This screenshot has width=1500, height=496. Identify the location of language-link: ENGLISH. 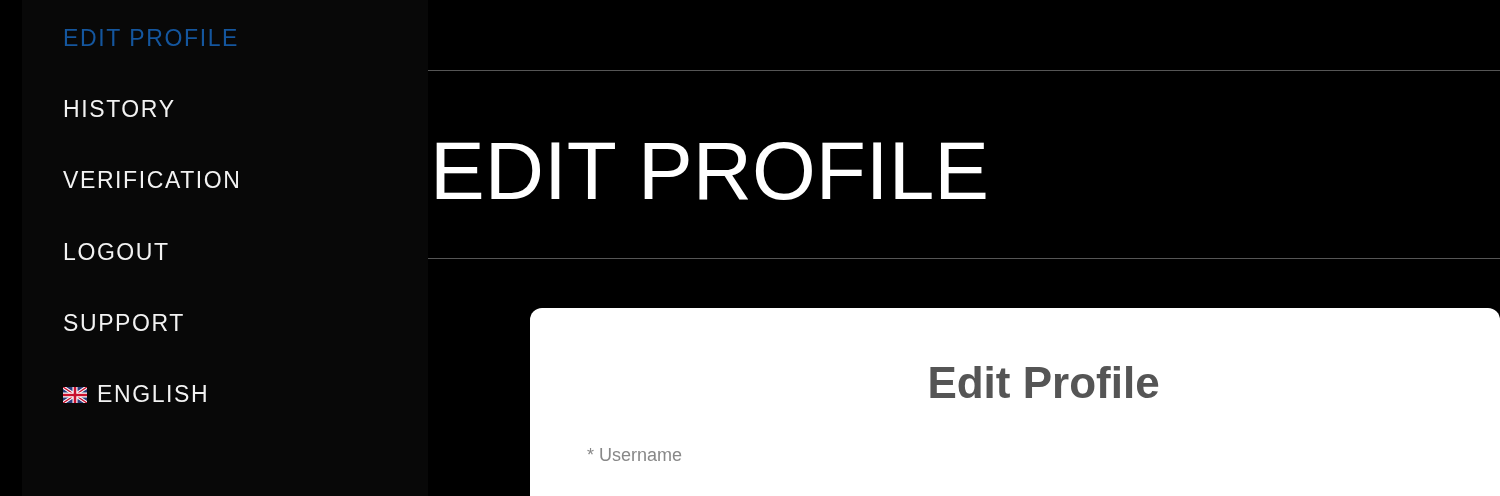
(136, 394).